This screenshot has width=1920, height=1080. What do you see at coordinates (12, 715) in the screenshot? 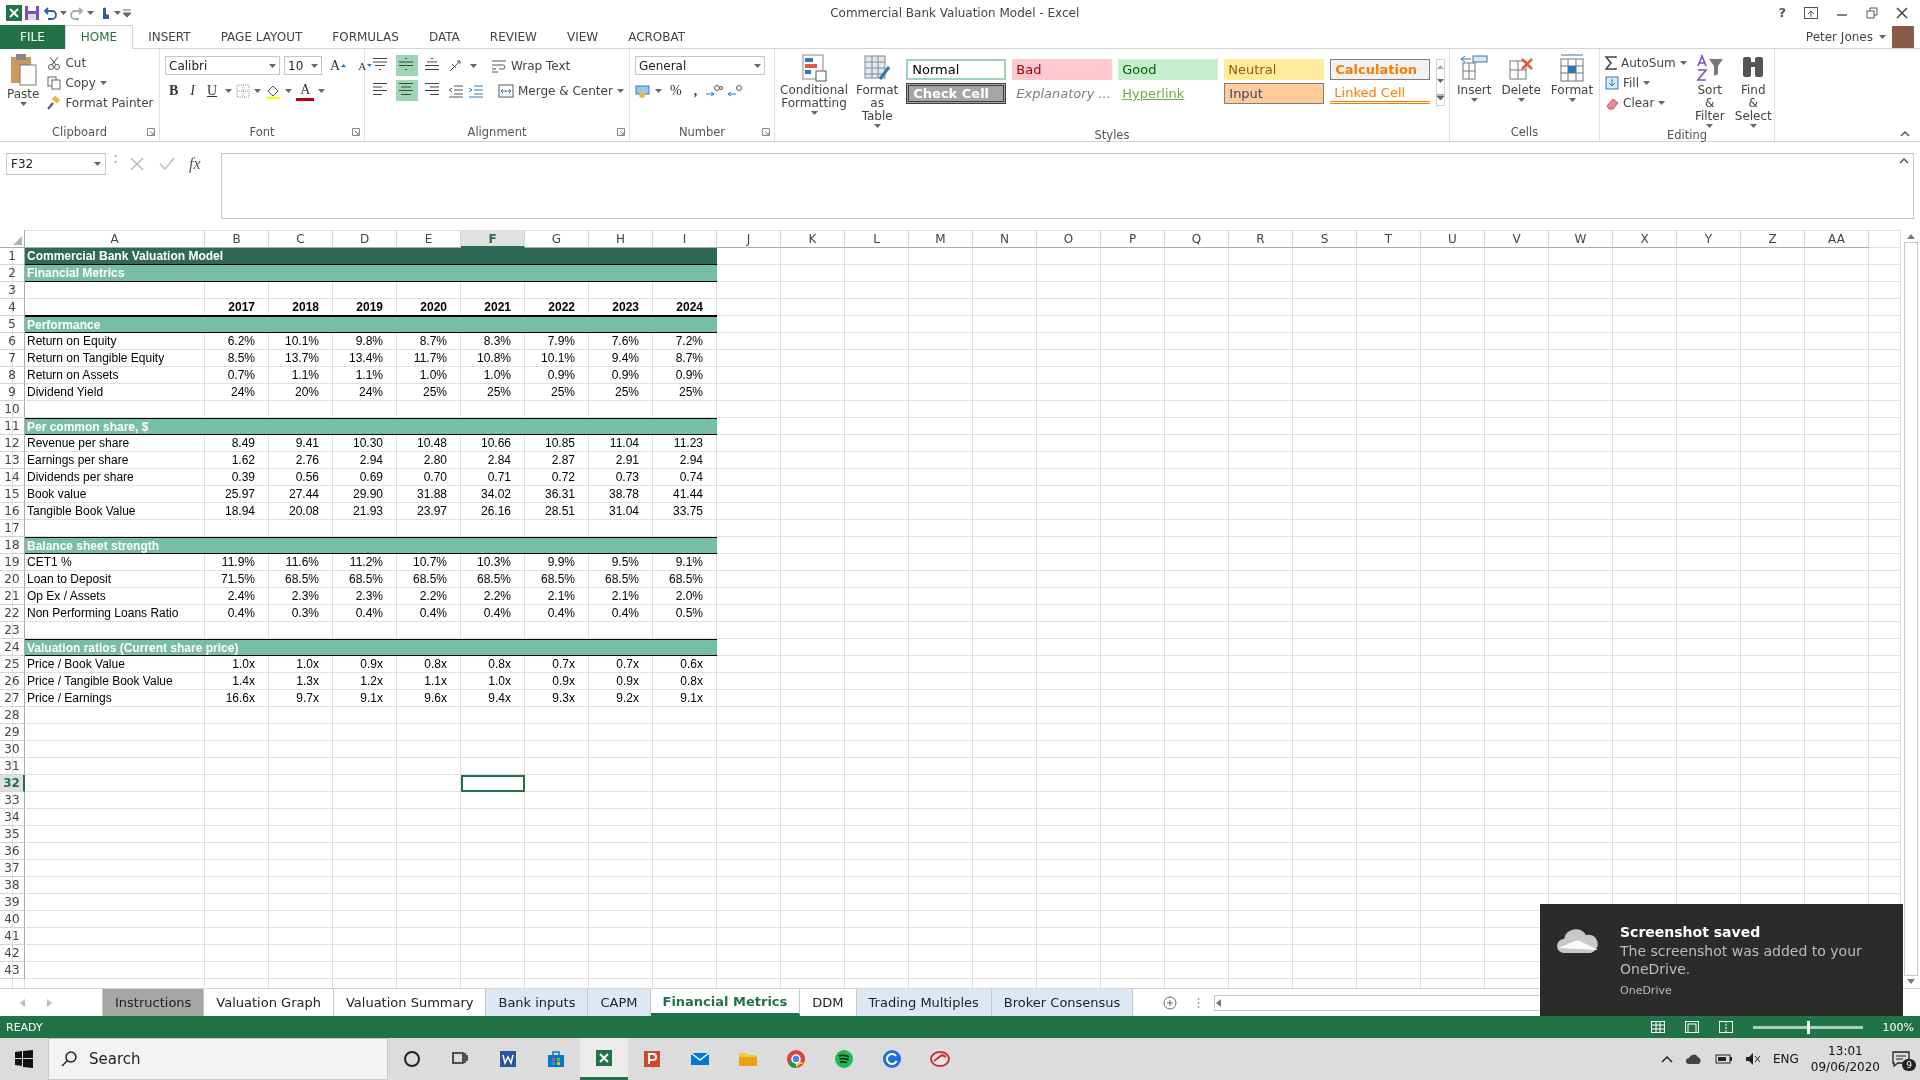
I see `row-number: 28` at bounding box center [12, 715].